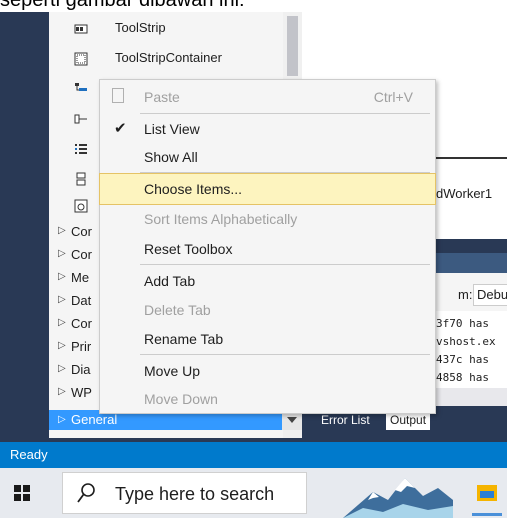  I want to click on toolbox-item: ToolStripContainer, so click(166, 59).